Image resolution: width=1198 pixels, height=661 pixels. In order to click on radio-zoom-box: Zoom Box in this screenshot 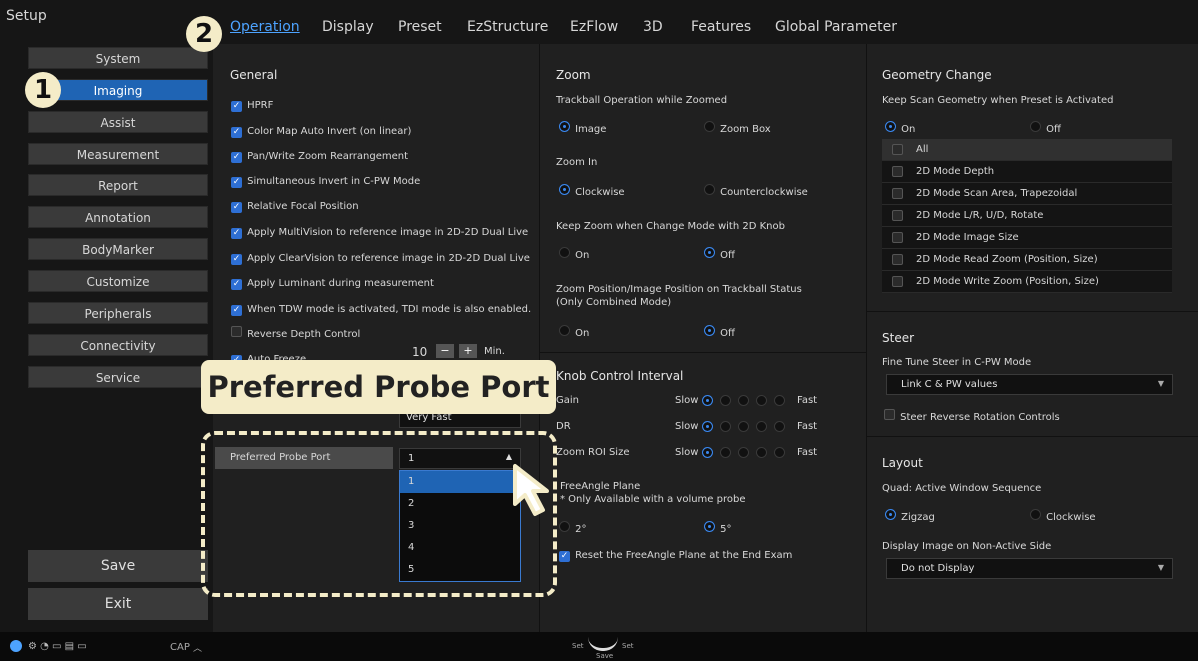, I will do `click(737, 126)`.